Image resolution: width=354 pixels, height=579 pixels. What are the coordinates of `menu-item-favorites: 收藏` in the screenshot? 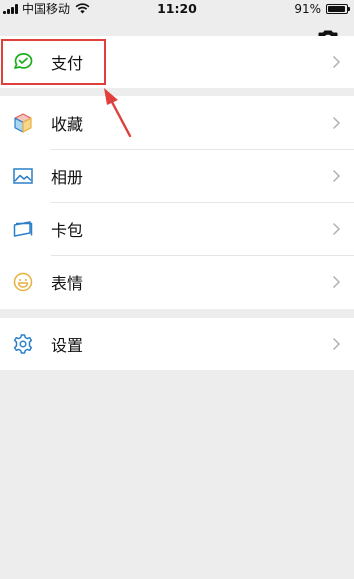 It's located at (177, 122).